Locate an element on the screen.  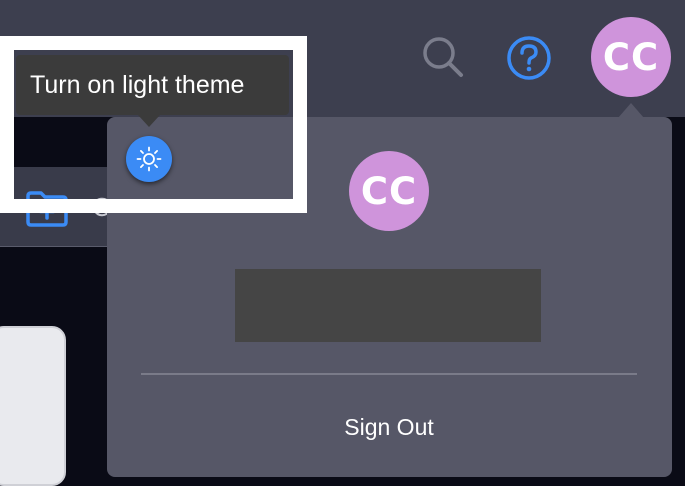
light-theme-toggle-button is located at coordinates (149, 159).